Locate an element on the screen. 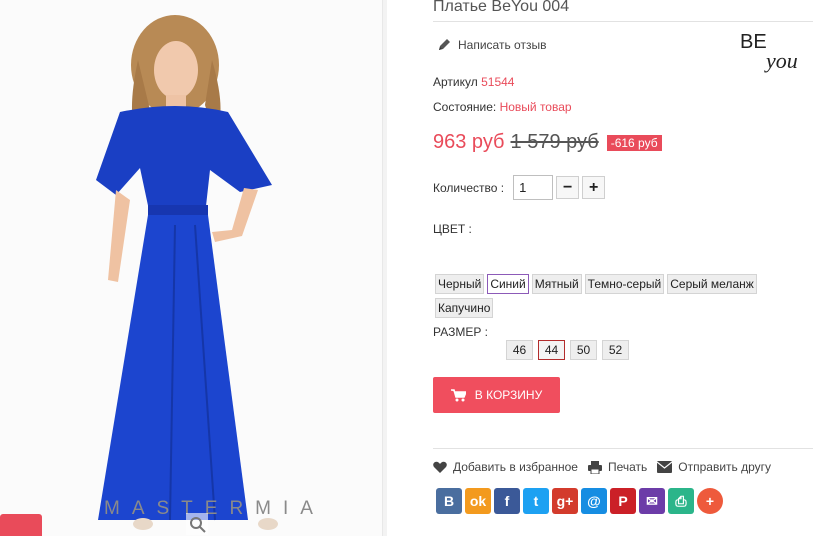  more-share-button: + is located at coordinates (710, 501).